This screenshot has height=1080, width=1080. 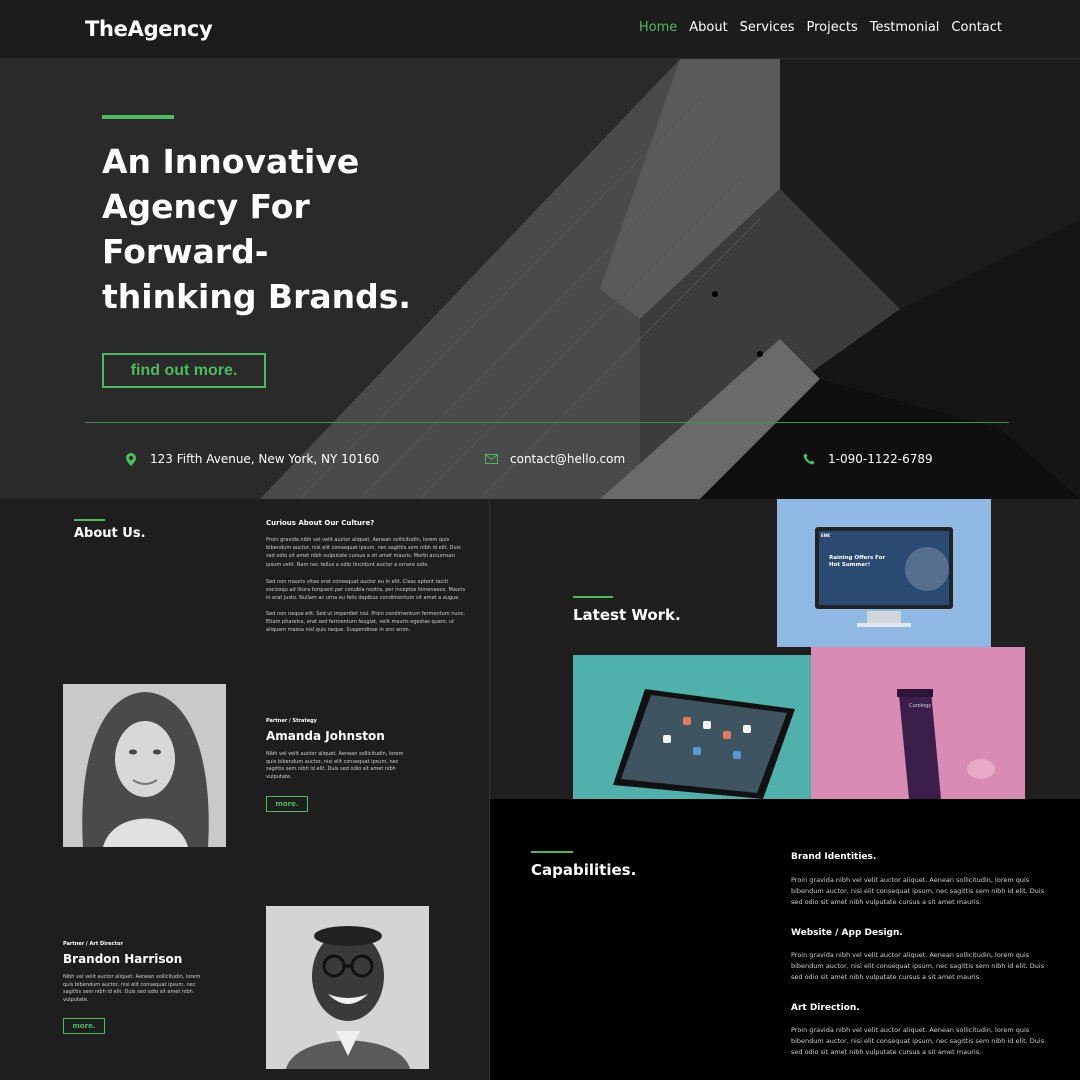 I want to click on address-text: 123 Fifth Avenue, New York, NY 10160, so click(x=265, y=459).